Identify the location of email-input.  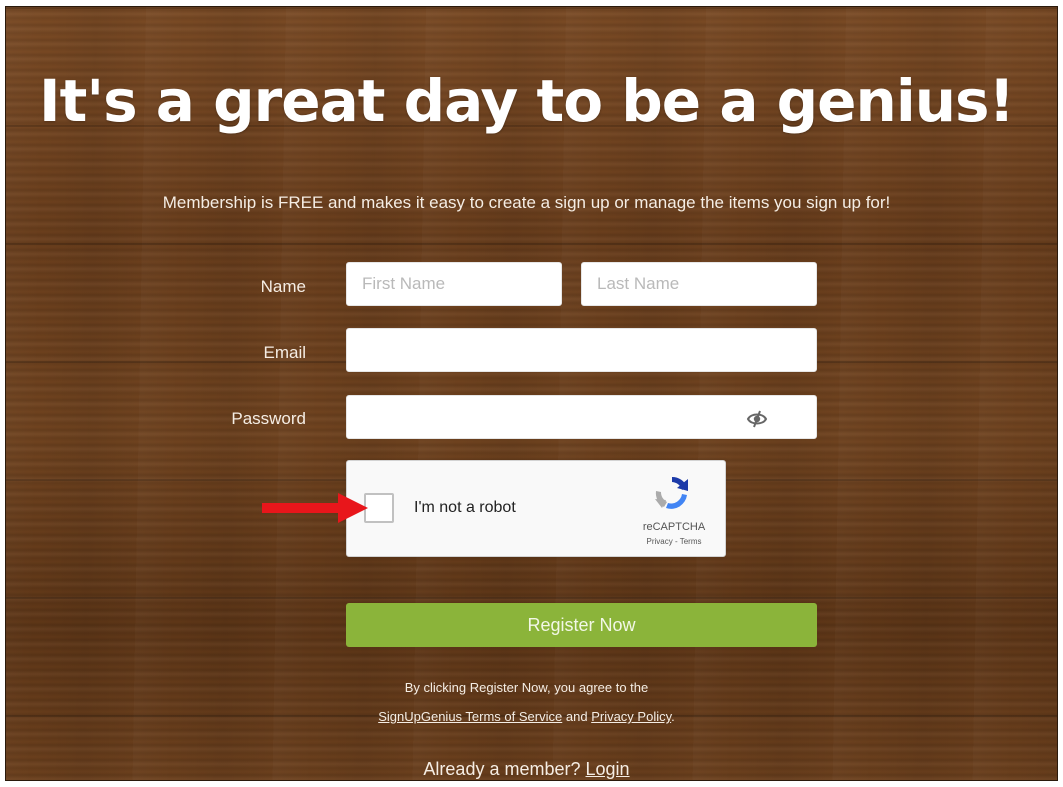
(581, 350).